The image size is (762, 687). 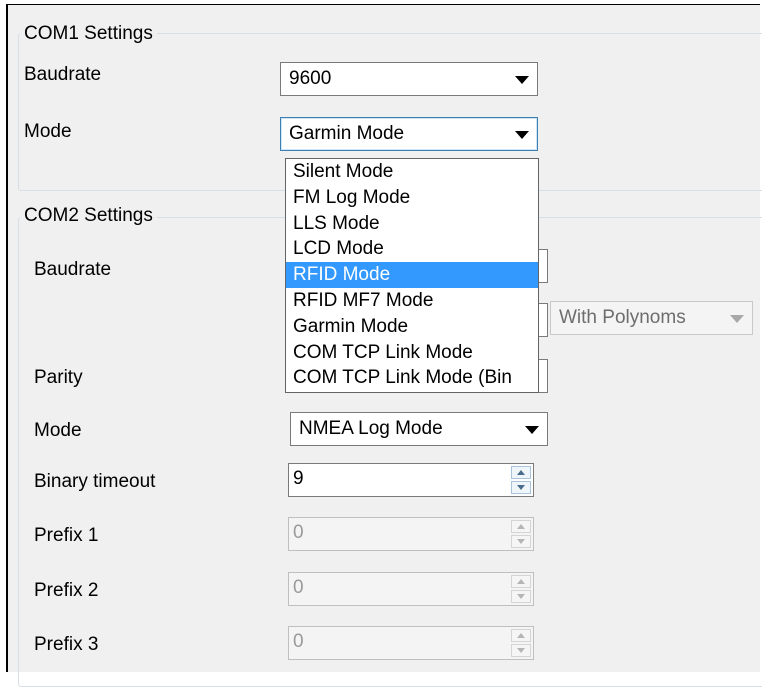 I want to click on prefix1-label: Prefix 1, so click(x=66, y=535).